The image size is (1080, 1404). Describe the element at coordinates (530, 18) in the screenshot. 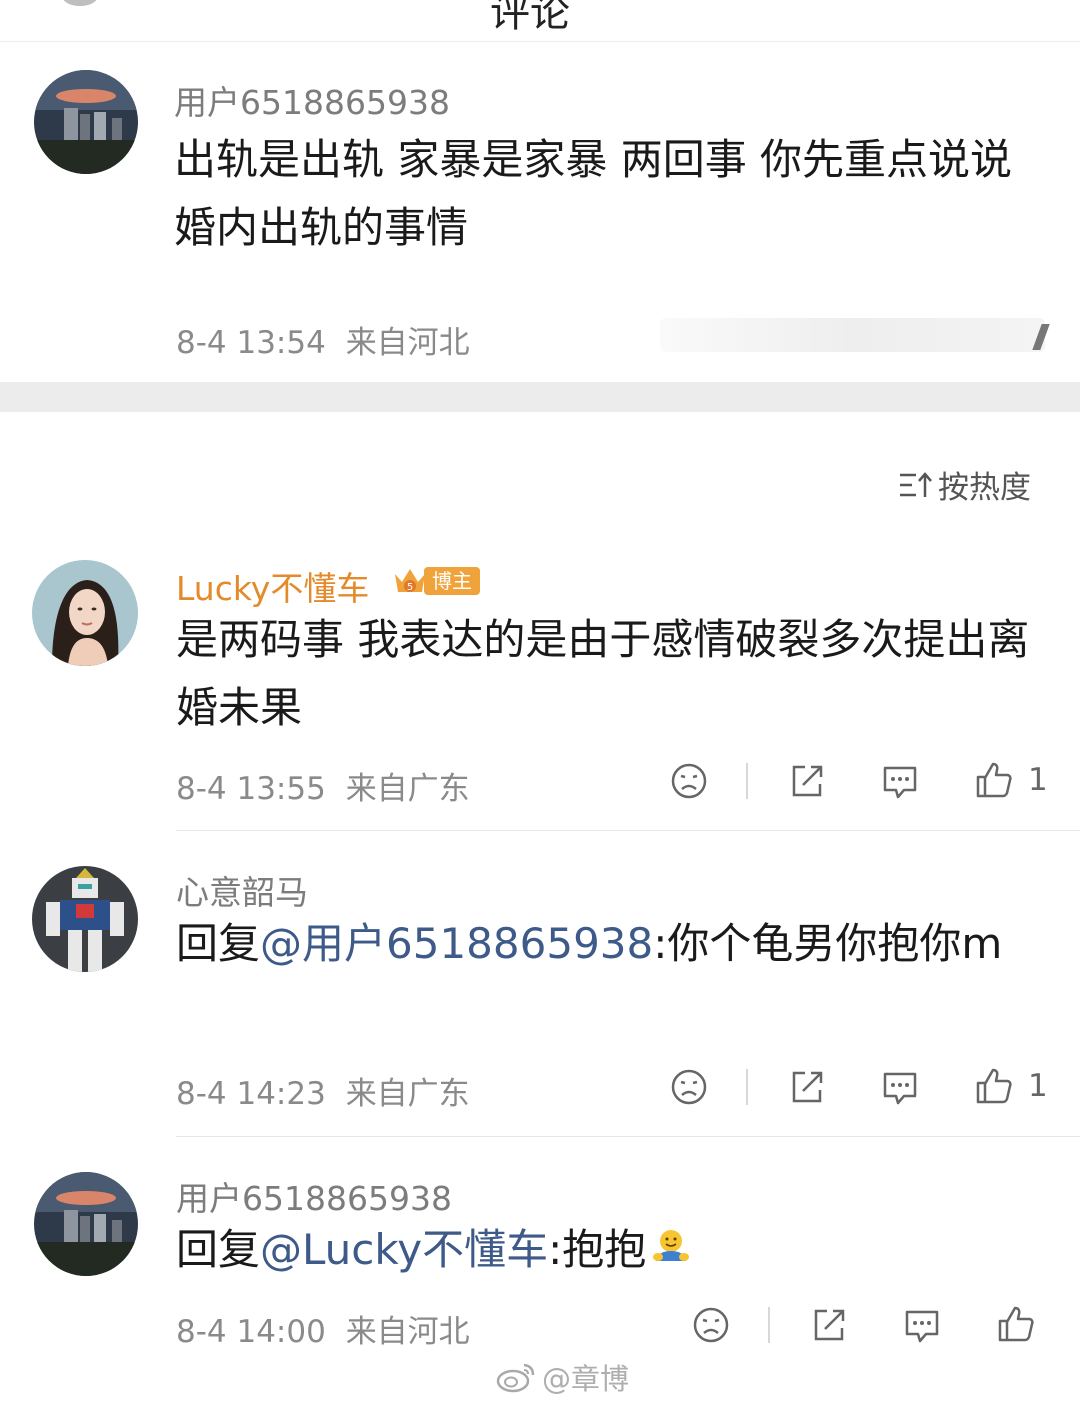

I see `header-title: 评论` at that location.